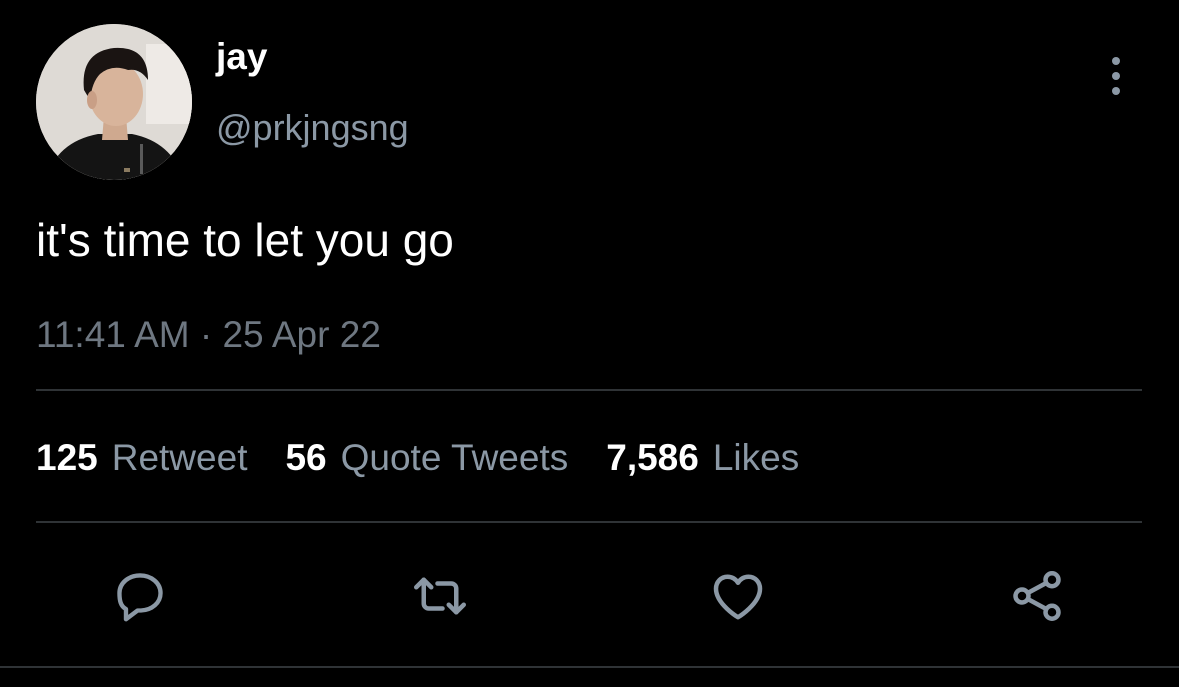  What do you see at coordinates (179, 457) in the screenshot?
I see `stat-label: Retweet` at bounding box center [179, 457].